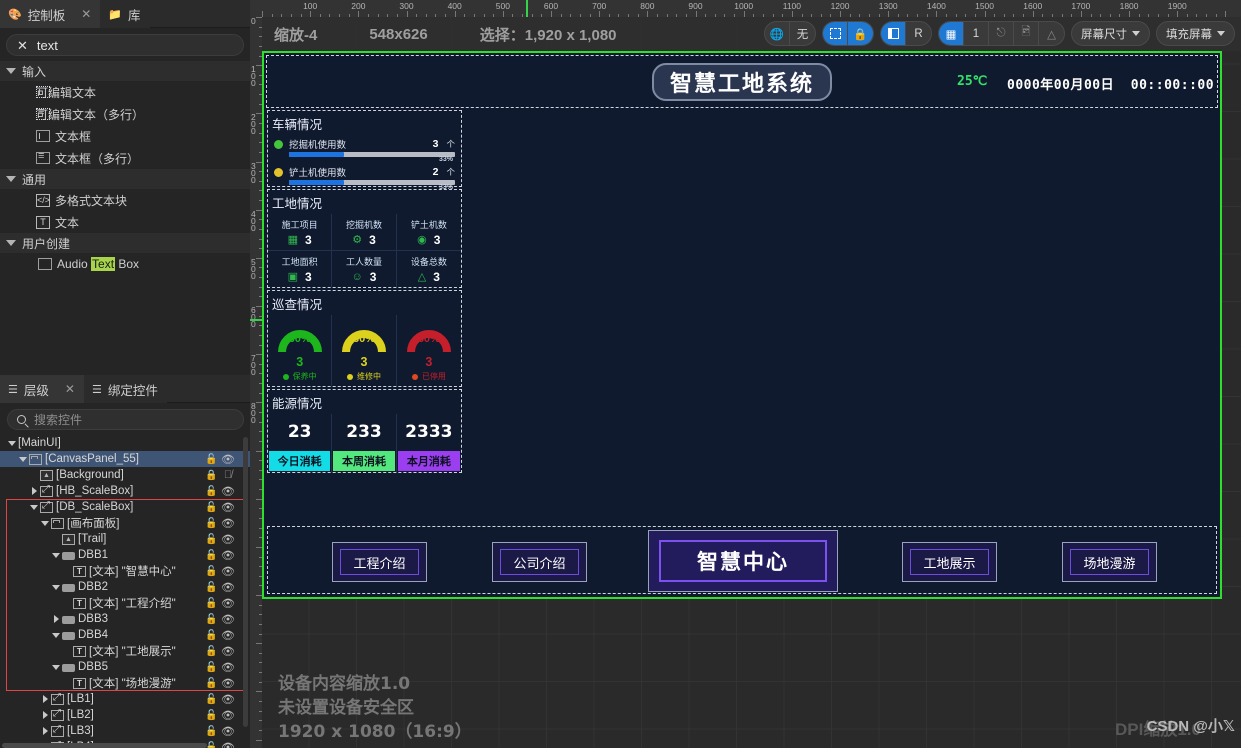  What do you see at coordinates (125, 523) in the screenshot?
I see `hierarchy-row: [画布面板] 🔓 👁` at bounding box center [125, 523].